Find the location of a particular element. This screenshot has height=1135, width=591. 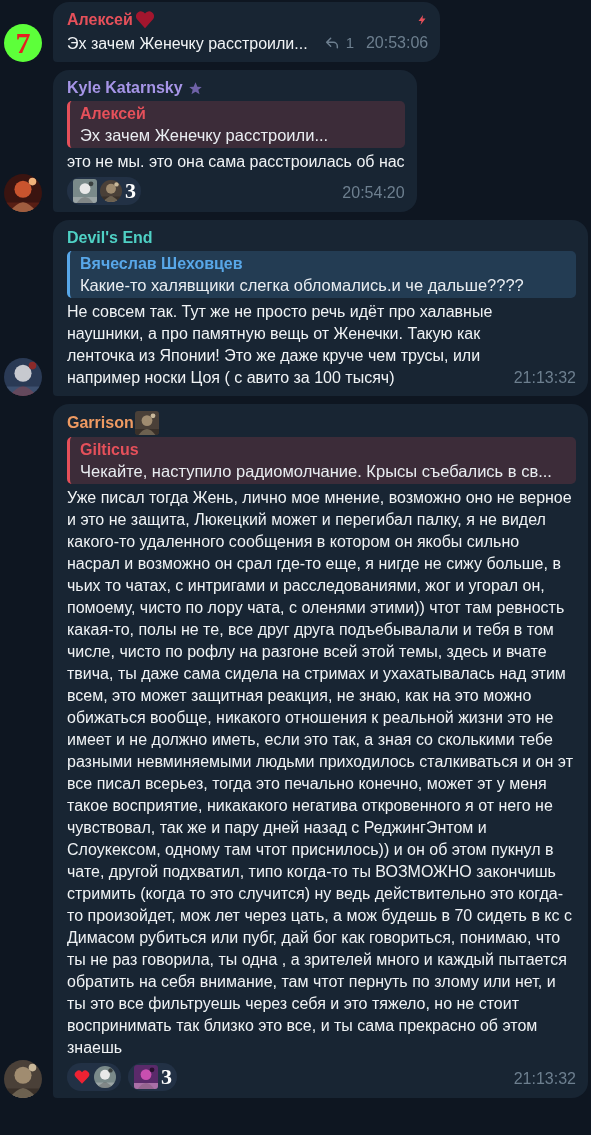

message-text: это не мы. это она сама расстроилась об нас is located at coordinates (236, 162).